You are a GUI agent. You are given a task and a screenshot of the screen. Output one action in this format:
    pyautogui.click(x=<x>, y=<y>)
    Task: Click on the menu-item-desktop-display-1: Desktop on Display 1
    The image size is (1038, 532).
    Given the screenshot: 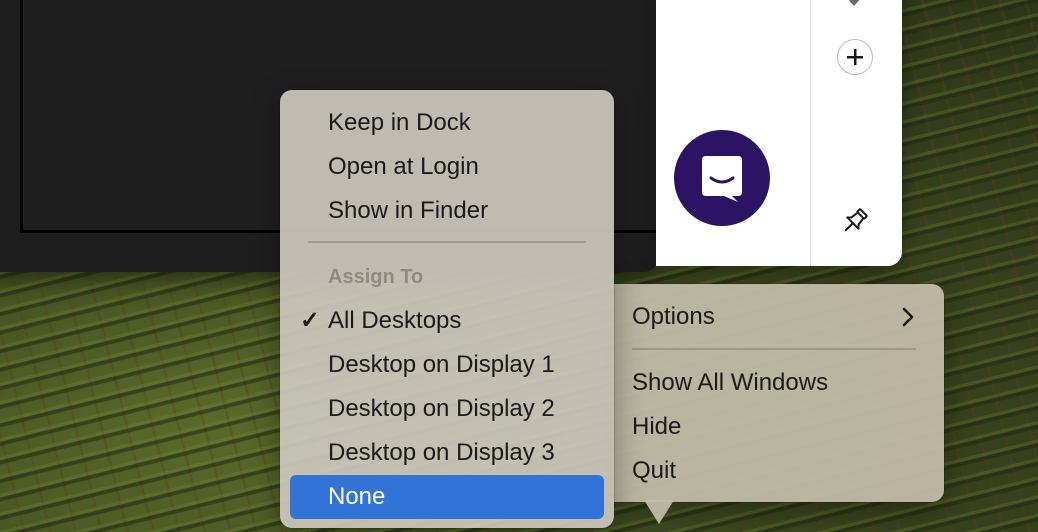 What is the action you would take?
    pyautogui.click(x=447, y=365)
    